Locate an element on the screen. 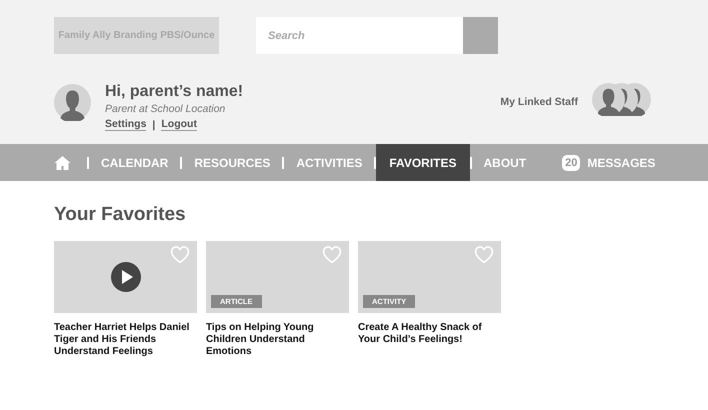 This screenshot has width=708, height=410. search-field: Search is located at coordinates (359, 35).